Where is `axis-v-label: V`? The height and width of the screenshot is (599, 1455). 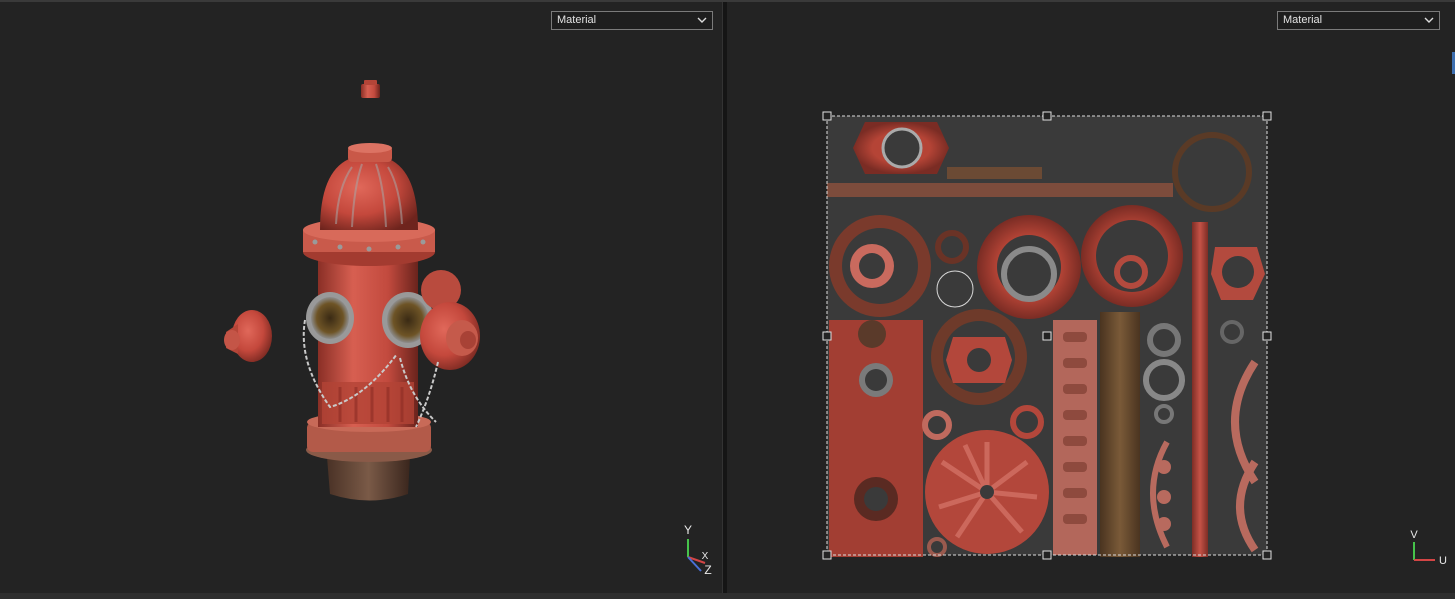 axis-v-label: V is located at coordinates (1414, 535).